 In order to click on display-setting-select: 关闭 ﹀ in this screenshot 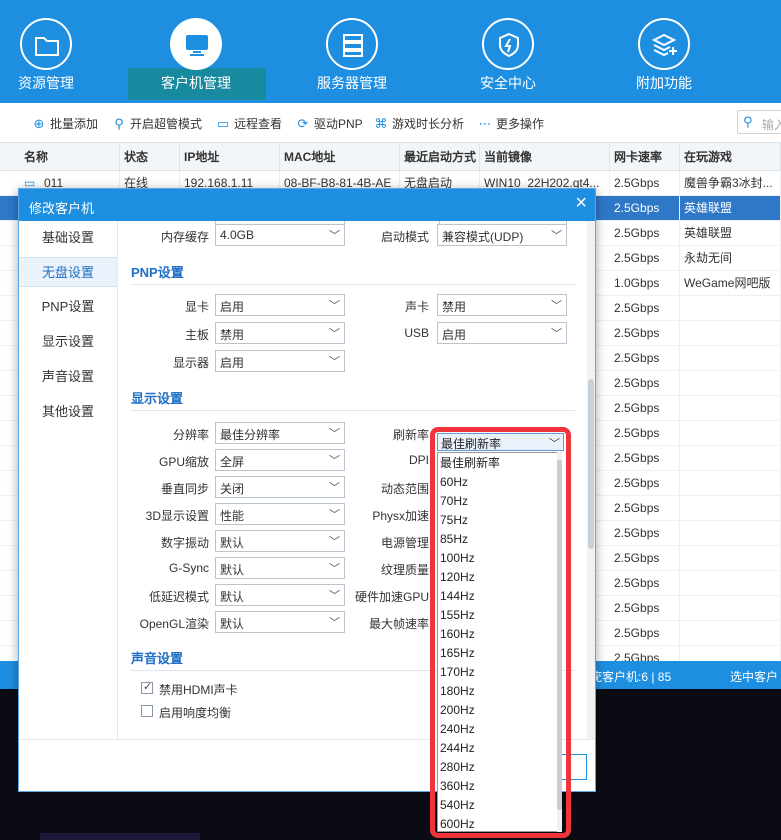, I will do `click(280, 487)`.